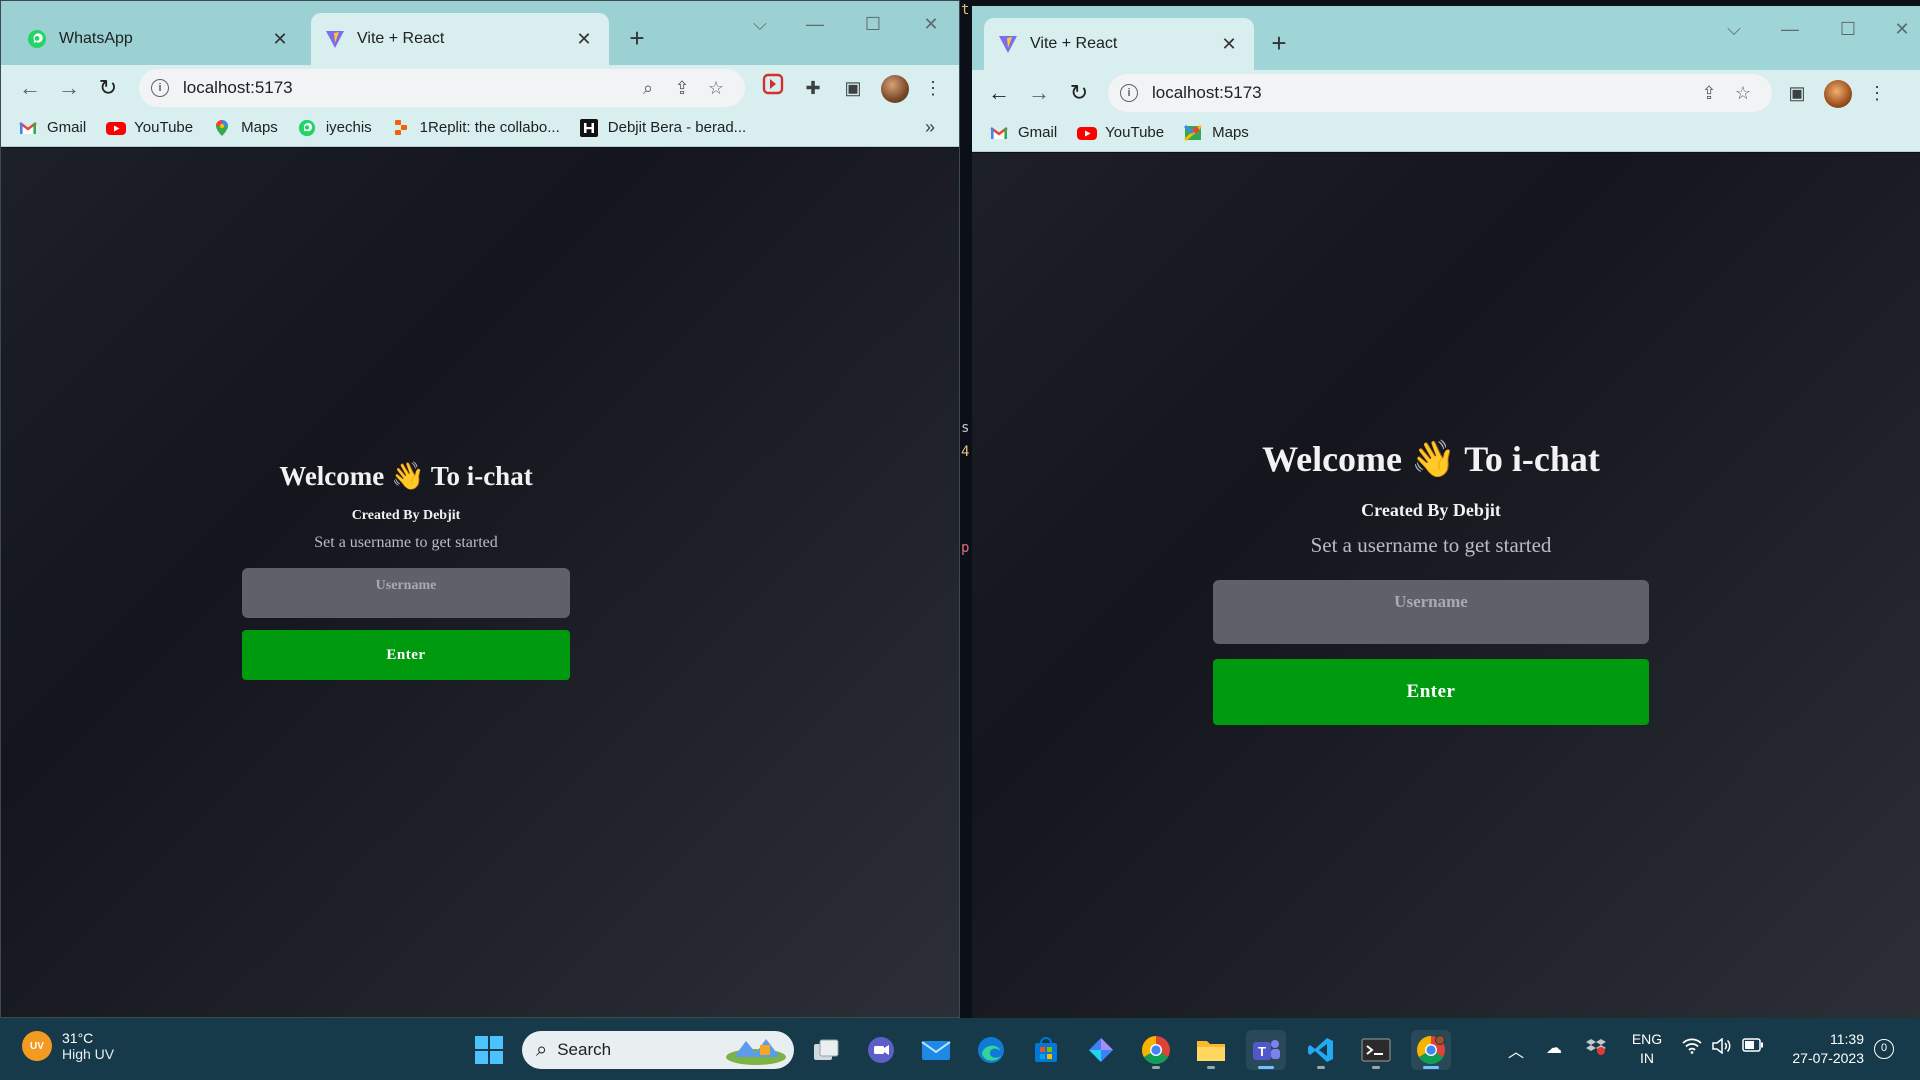 This screenshot has width=1920, height=1080. I want to click on tab-whatsapp: WhatsApp ✕, so click(159, 39).